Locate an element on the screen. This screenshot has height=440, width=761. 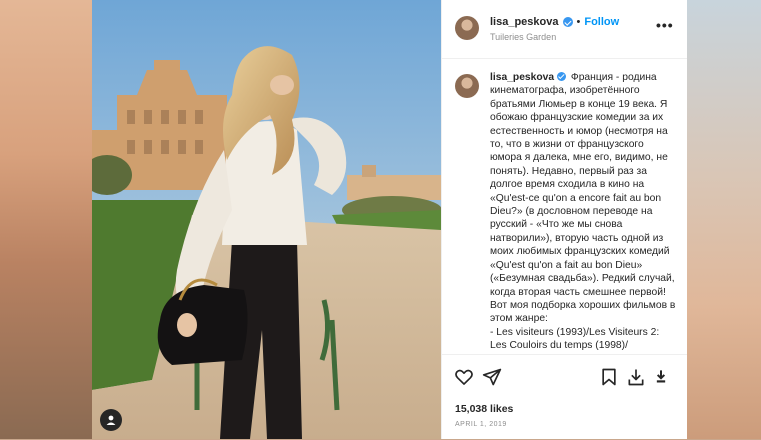
header-user-line: lisa_peskova • Follow is located at coordinates (554, 22).